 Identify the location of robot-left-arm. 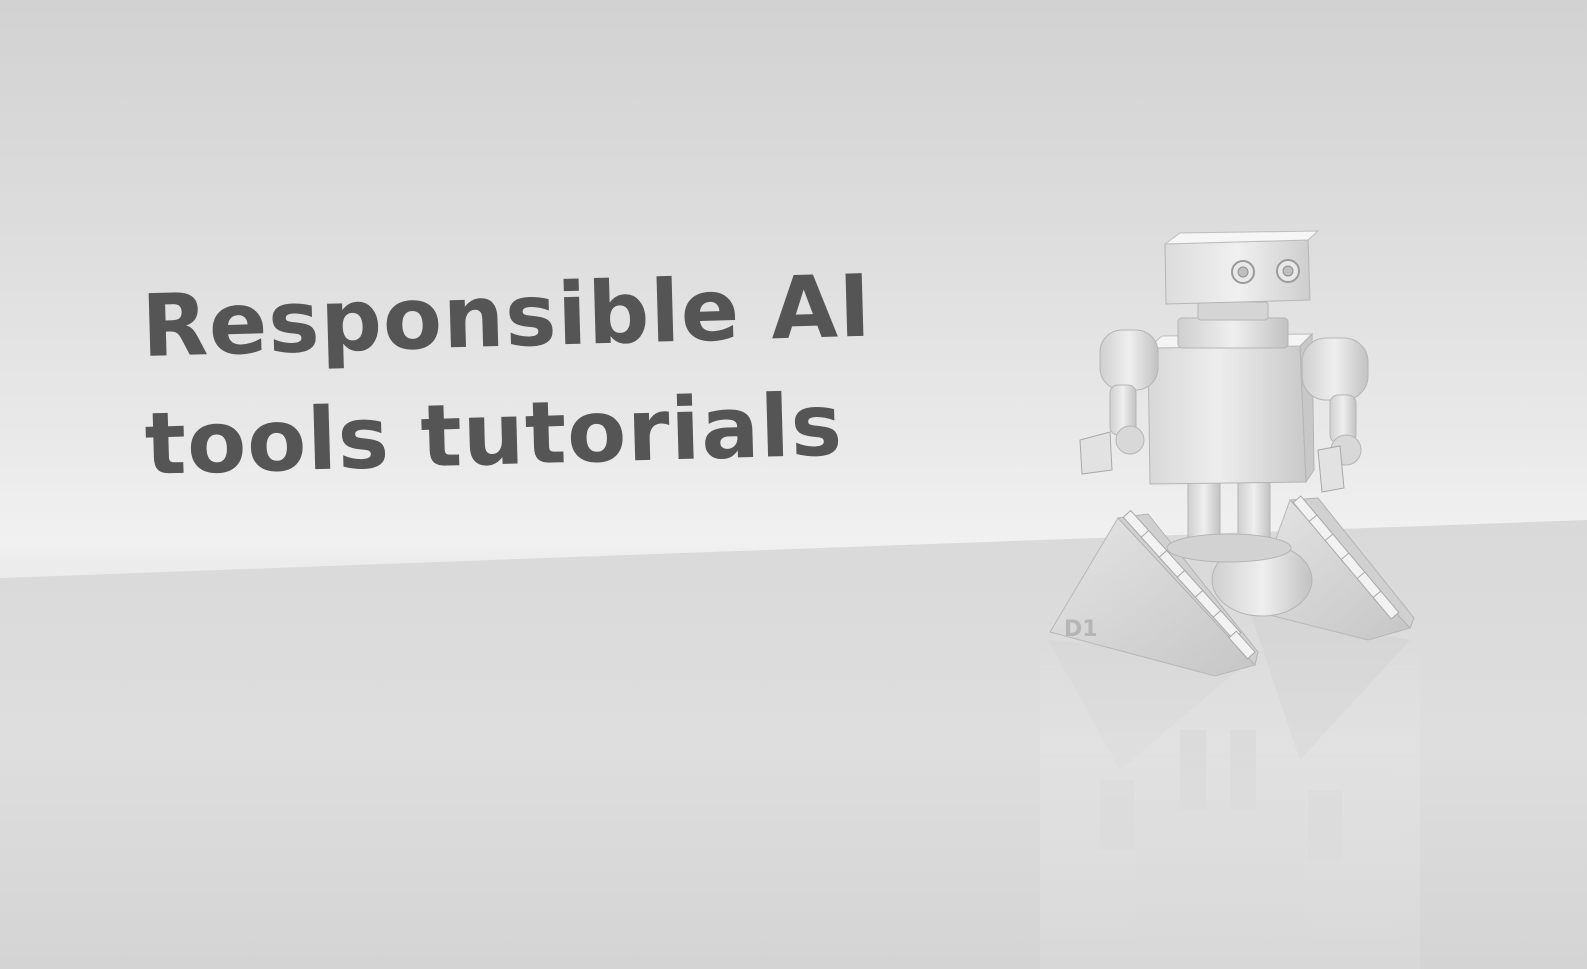
(1119, 402).